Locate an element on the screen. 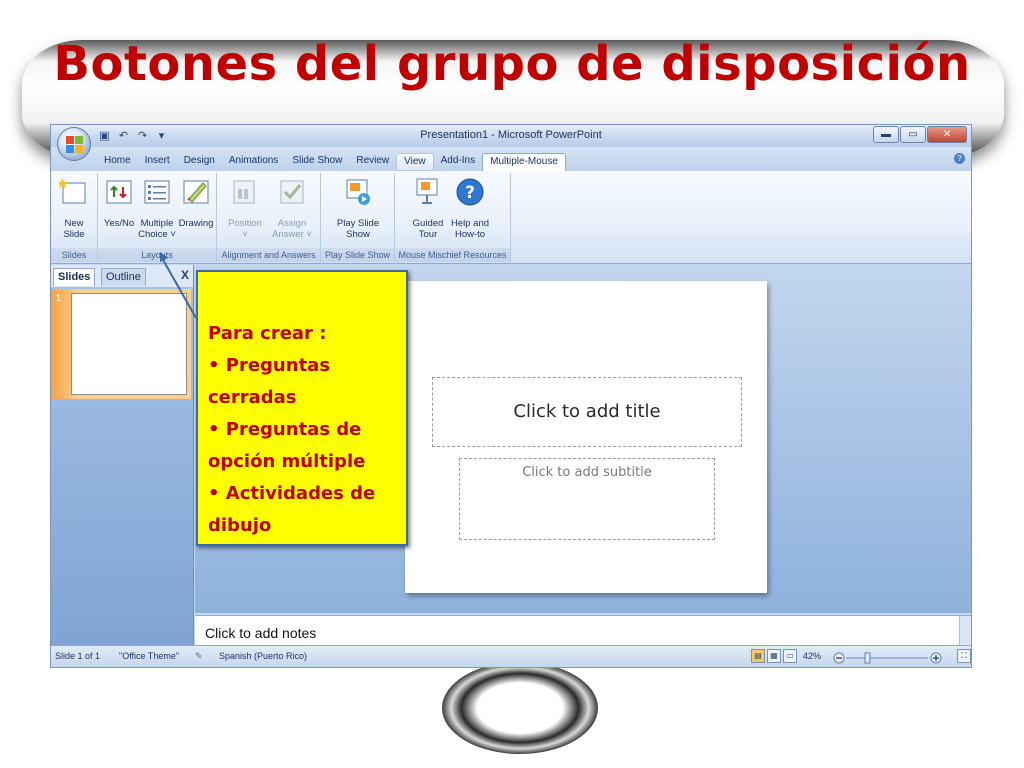 Image resolution: width=1024 pixels, height=768 pixels. drawing-button: Drawing is located at coordinates (196, 203).